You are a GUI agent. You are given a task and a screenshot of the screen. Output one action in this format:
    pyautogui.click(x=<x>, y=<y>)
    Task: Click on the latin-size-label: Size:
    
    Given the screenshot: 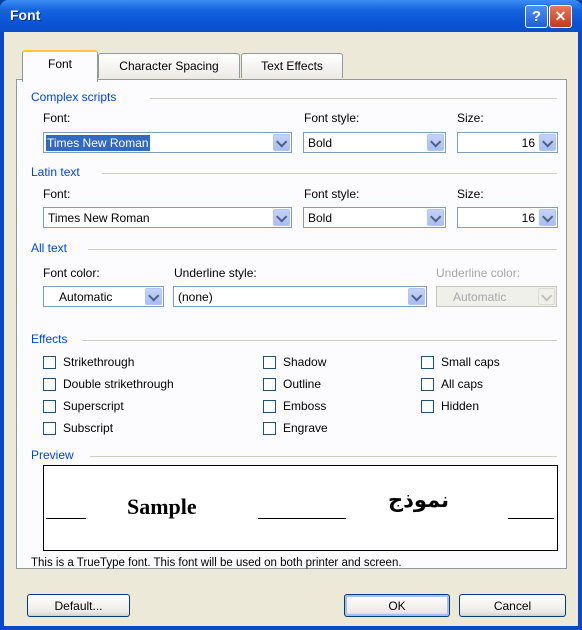 What is the action you would take?
    pyautogui.click(x=470, y=194)
    